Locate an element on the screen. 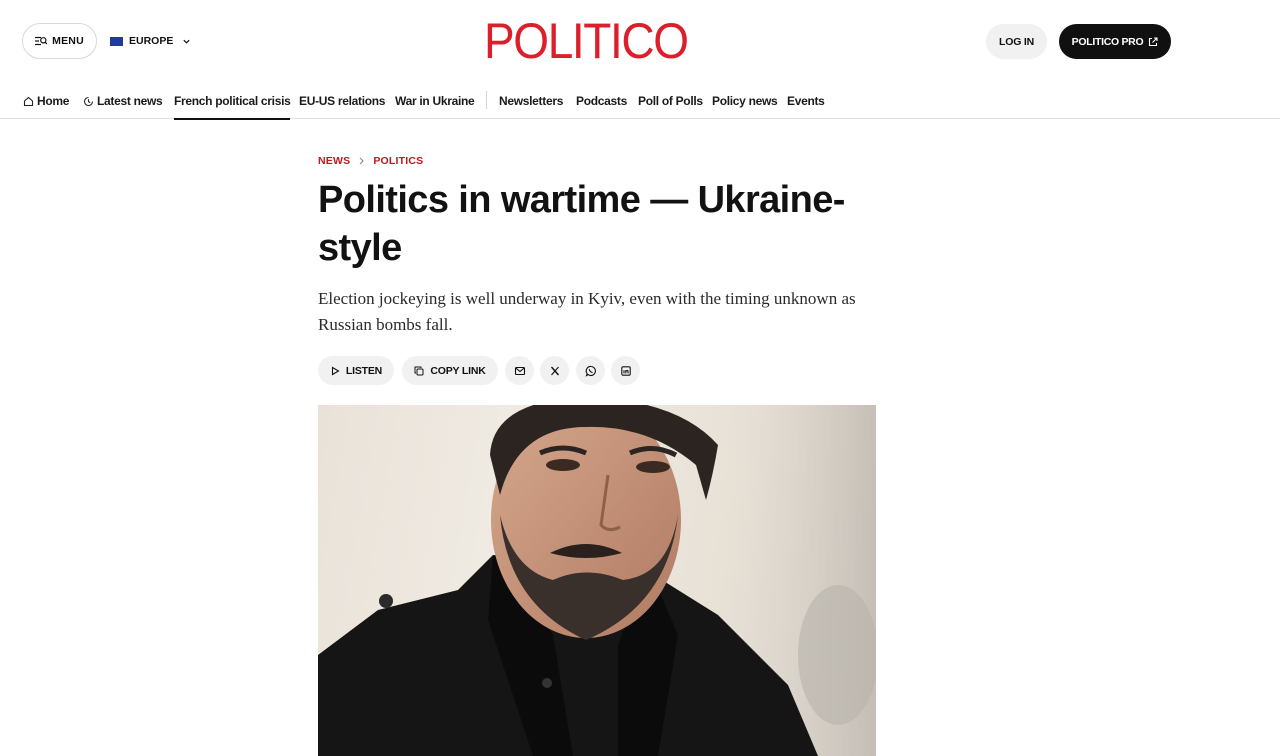 This screenshot has width=1280, height=756. menu-button: MENU is located at coordinates (59, 41).